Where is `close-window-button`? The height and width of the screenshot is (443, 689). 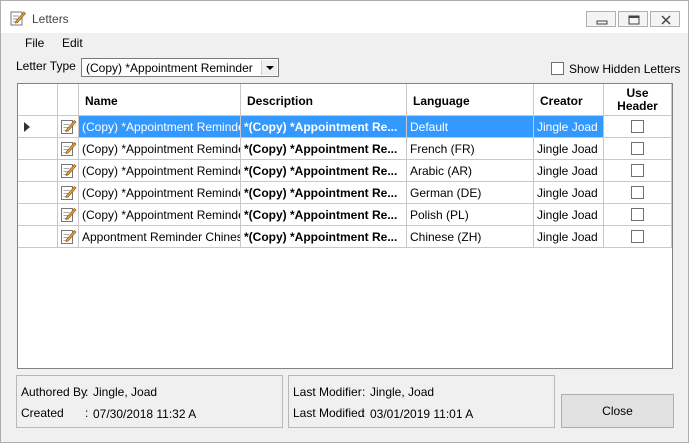
close-window-button is located at coordinates (665, 19).